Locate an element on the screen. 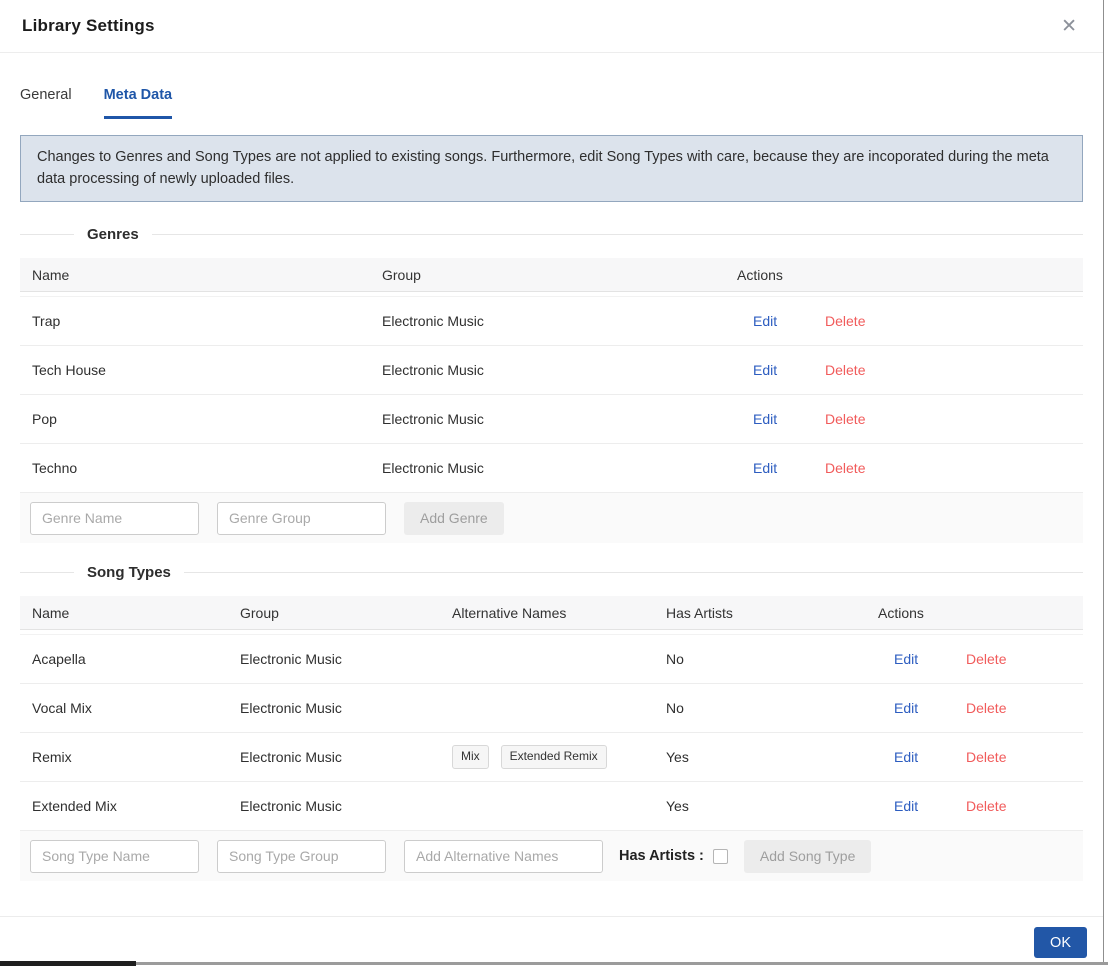  song-type-name: Remix is located at coordinates (52, 757).